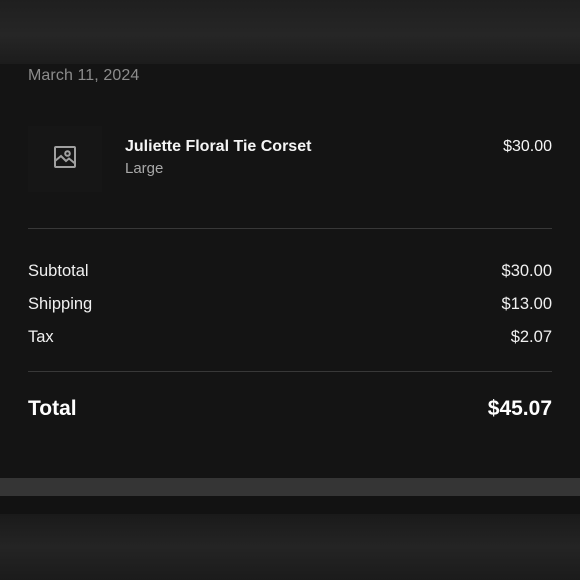 This screenshot has width=580, height=580. I want to click on subtotal-value: $30.00, so click(526, 271).